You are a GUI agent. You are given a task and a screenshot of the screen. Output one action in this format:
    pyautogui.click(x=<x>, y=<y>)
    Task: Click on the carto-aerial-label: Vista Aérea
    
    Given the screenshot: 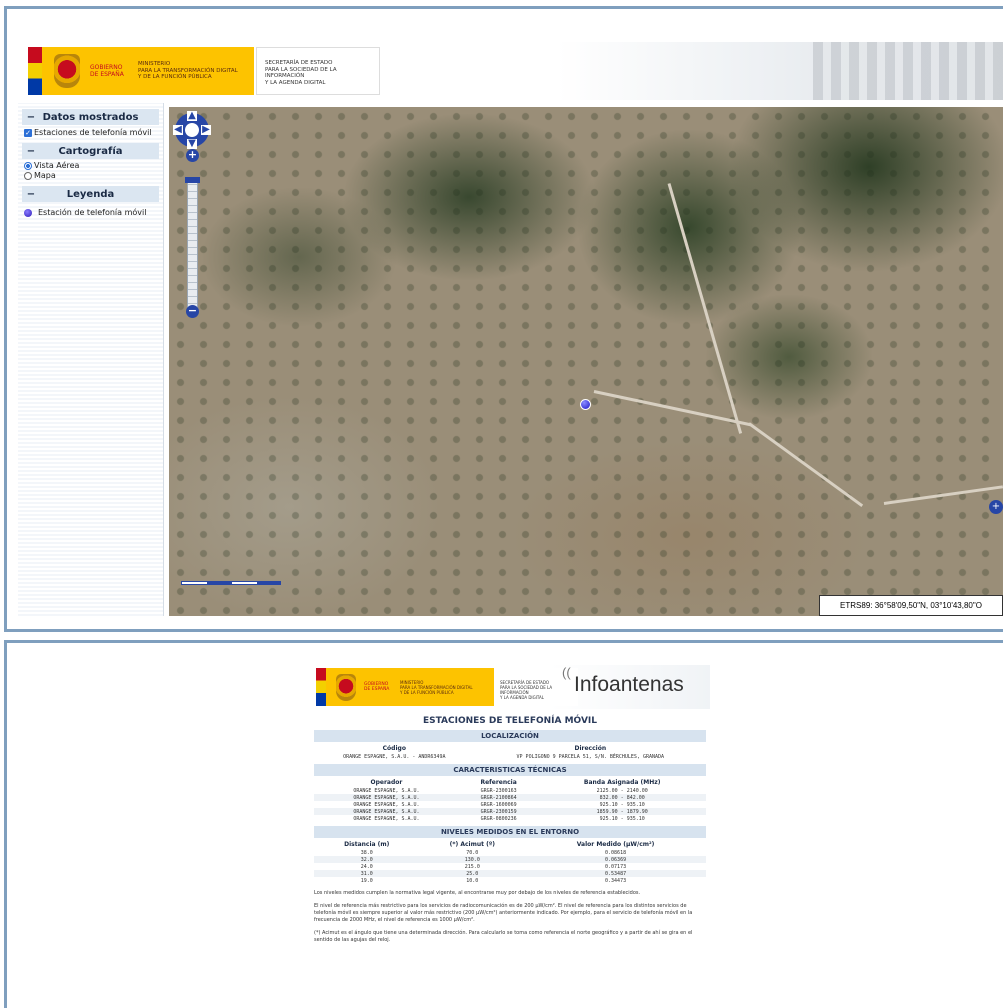 What is the action you would take?
    pyautogui.click(x=56, y=165)
    